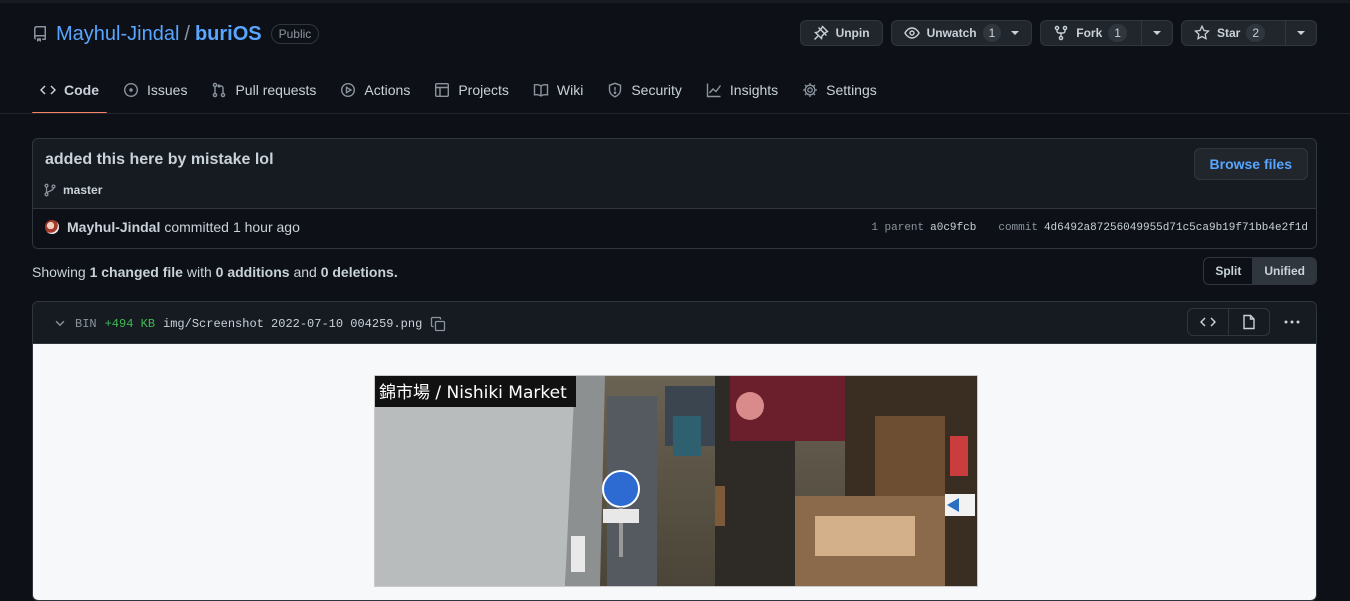 The width and height of the screenshot is (1350, 601). I want to click on star-dropdown-button, so click(1300, 33).